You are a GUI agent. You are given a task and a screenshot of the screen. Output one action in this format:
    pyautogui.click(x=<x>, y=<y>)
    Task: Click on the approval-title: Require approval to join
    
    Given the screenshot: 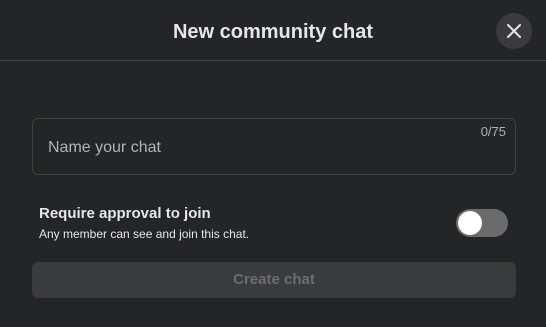 What is the action you would take?
    pyautogui.click(x=125, y=213)
    